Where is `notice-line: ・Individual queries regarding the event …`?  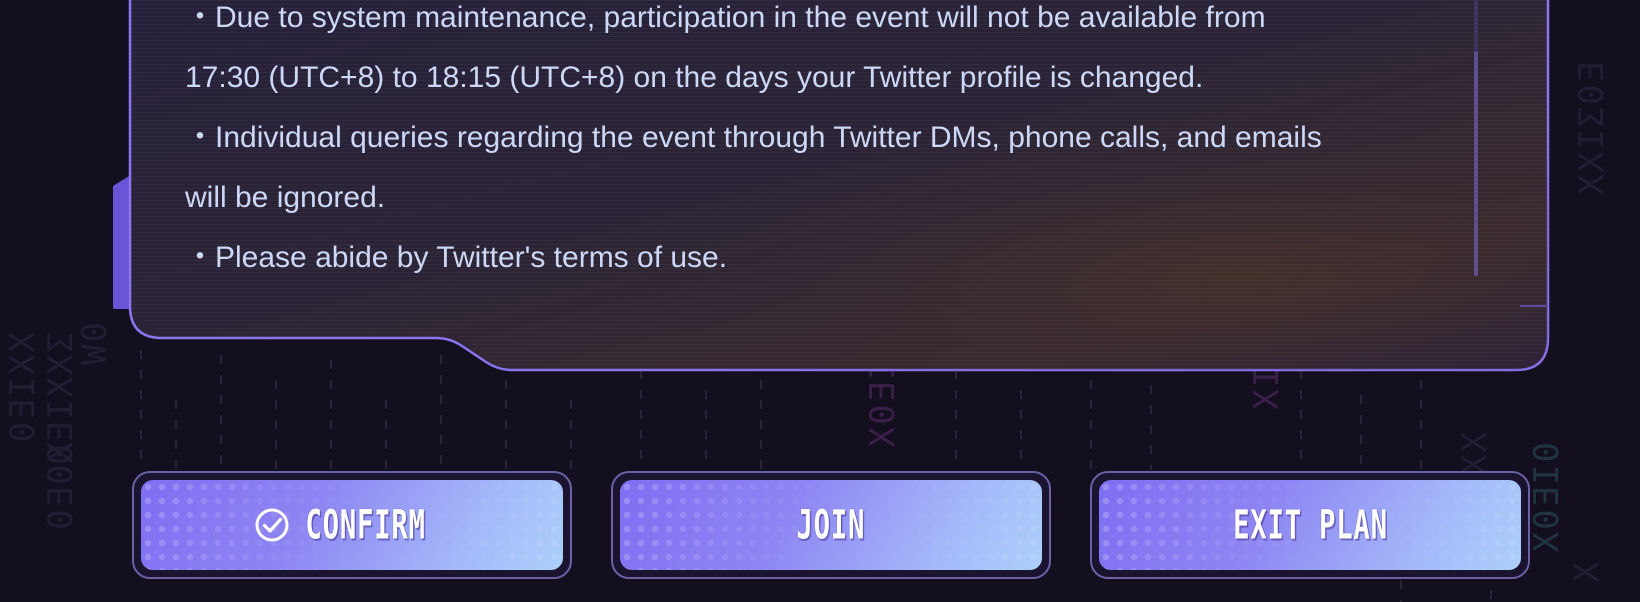 notice-line: ・Individual queries regarding the event … is located at coordinates (753, 137).